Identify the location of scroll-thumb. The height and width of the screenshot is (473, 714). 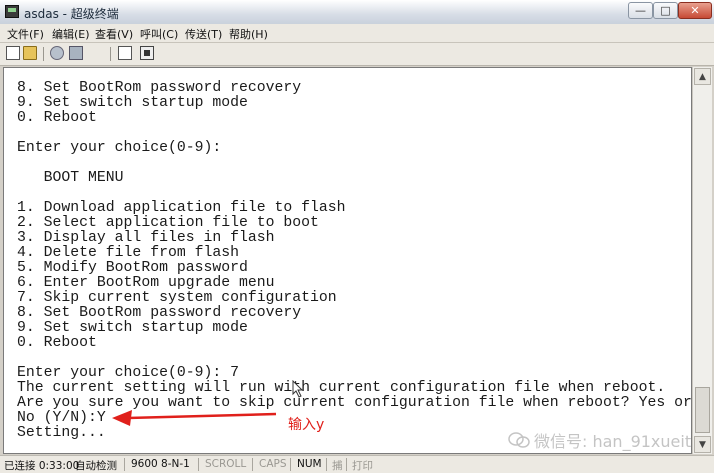
(702, 410).